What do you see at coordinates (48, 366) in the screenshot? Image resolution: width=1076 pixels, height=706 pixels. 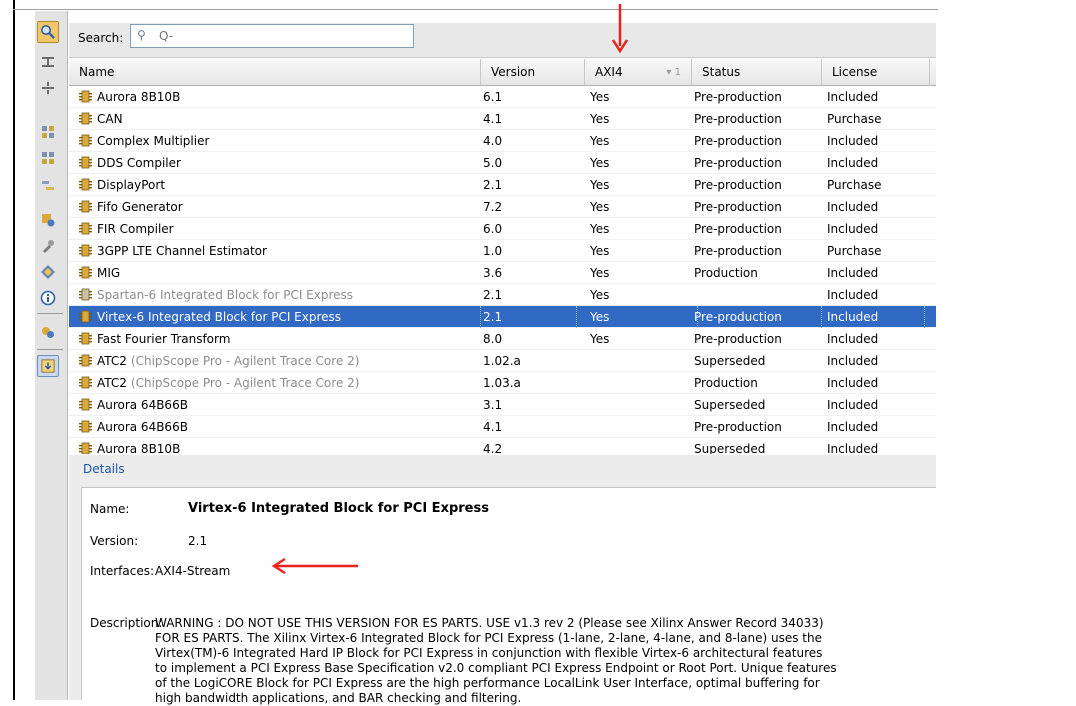 I see `customize-icon` at bounding box center [48, 366].